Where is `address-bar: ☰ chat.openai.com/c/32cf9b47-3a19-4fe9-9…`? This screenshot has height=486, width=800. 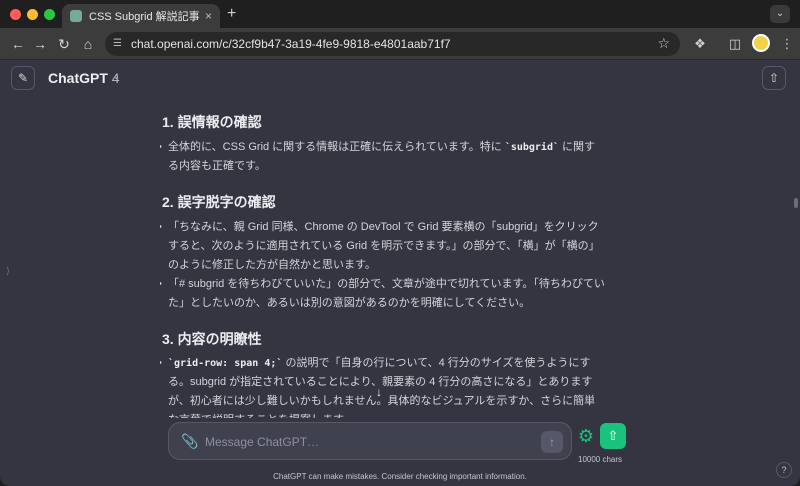
address-bar: ☰ chat.openai.com/c/32cf9b47-3a19-4fe9-9… is located at coordinates (392, 44).